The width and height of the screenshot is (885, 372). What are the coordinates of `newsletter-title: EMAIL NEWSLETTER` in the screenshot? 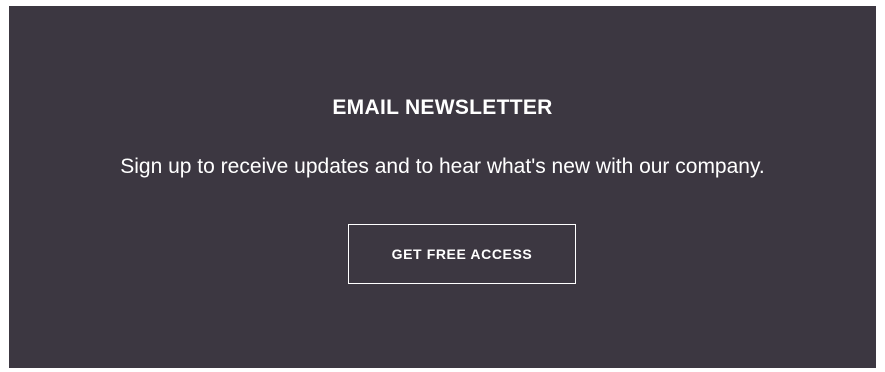 It's located at (442, 107).